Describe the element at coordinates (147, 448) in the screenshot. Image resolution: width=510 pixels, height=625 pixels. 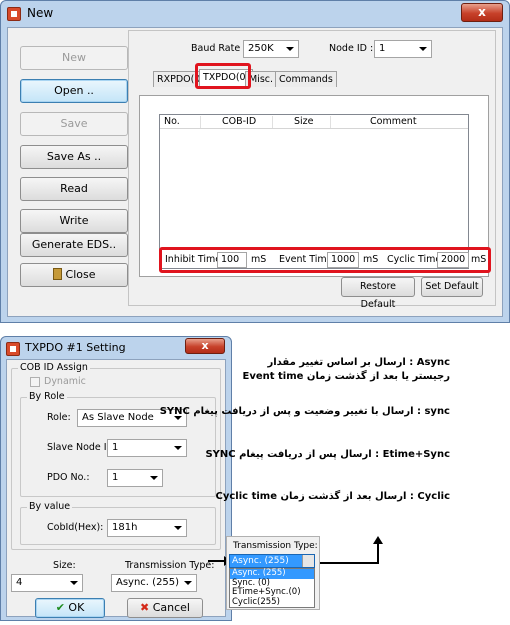
I see `slave-node-select: 1` at that location.